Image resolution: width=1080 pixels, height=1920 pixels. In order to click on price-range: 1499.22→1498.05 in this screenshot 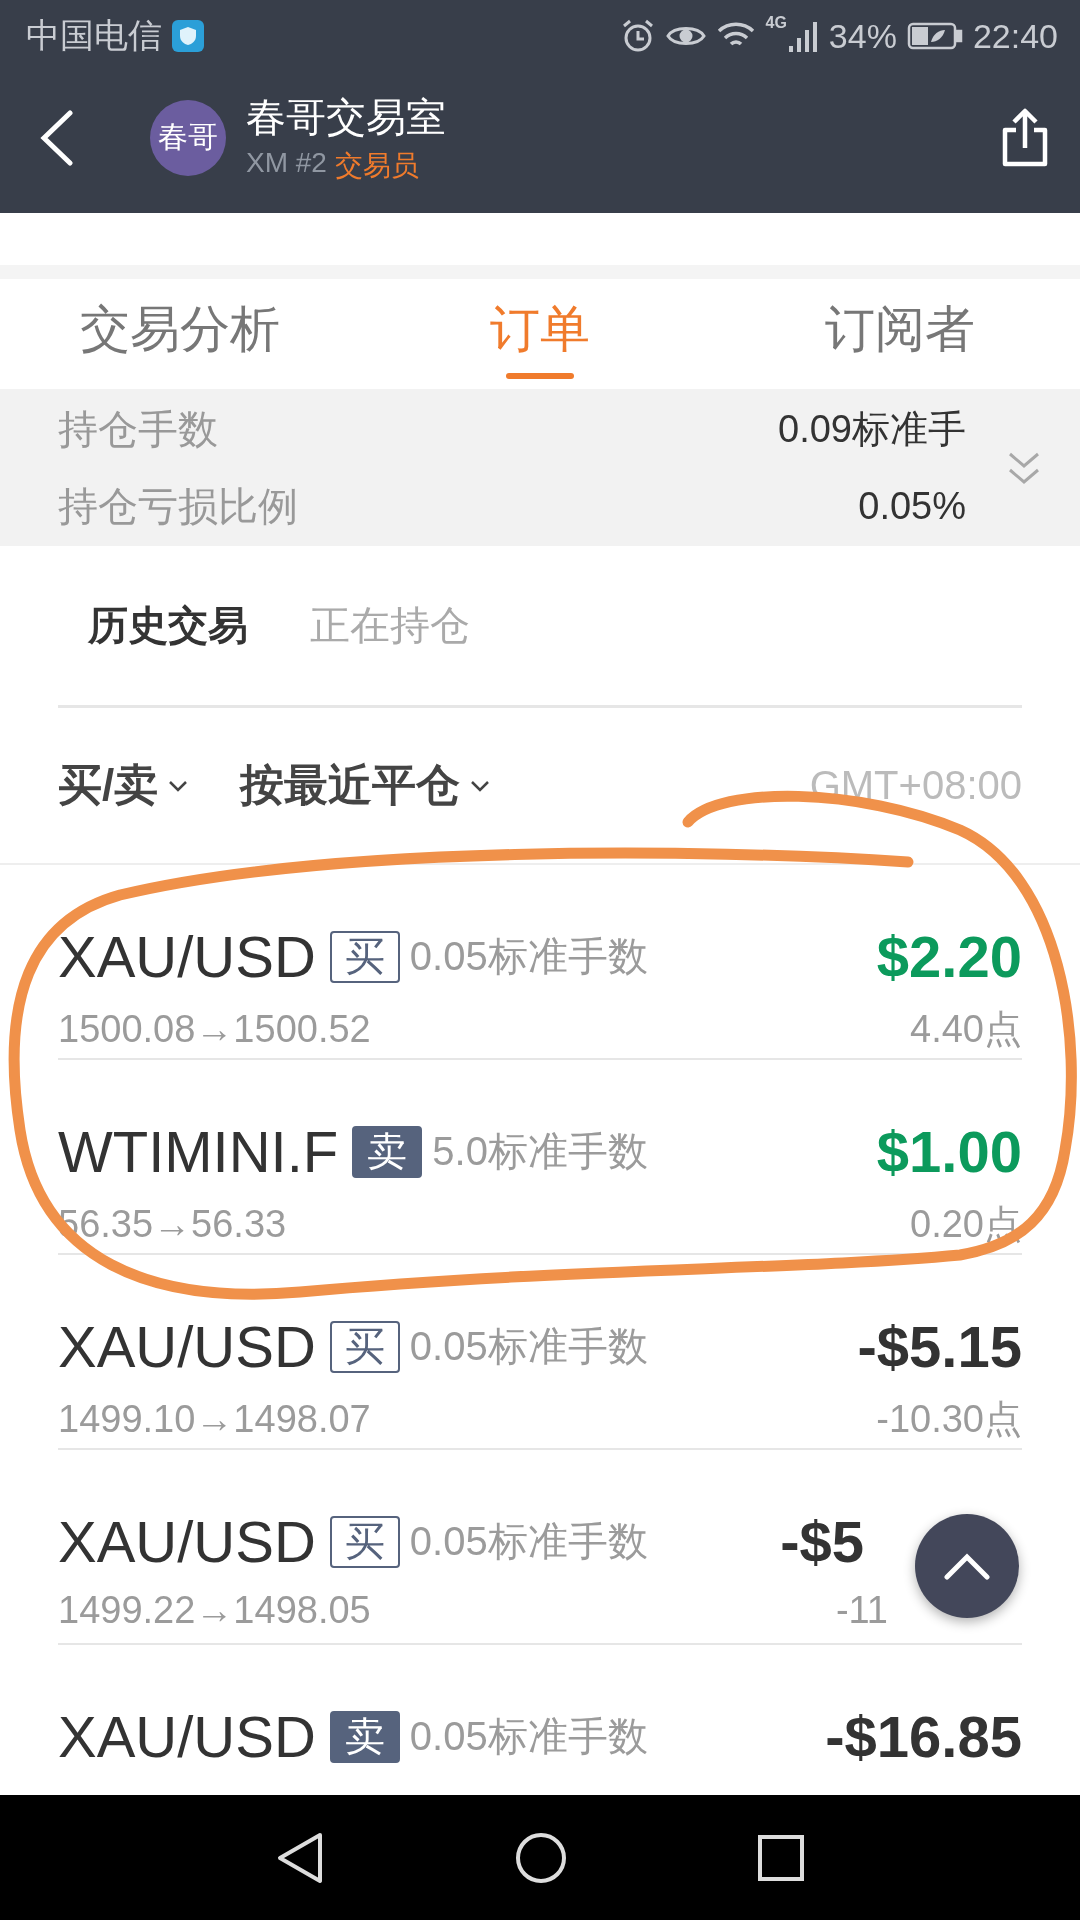, I will do `click(214, 1610)`.